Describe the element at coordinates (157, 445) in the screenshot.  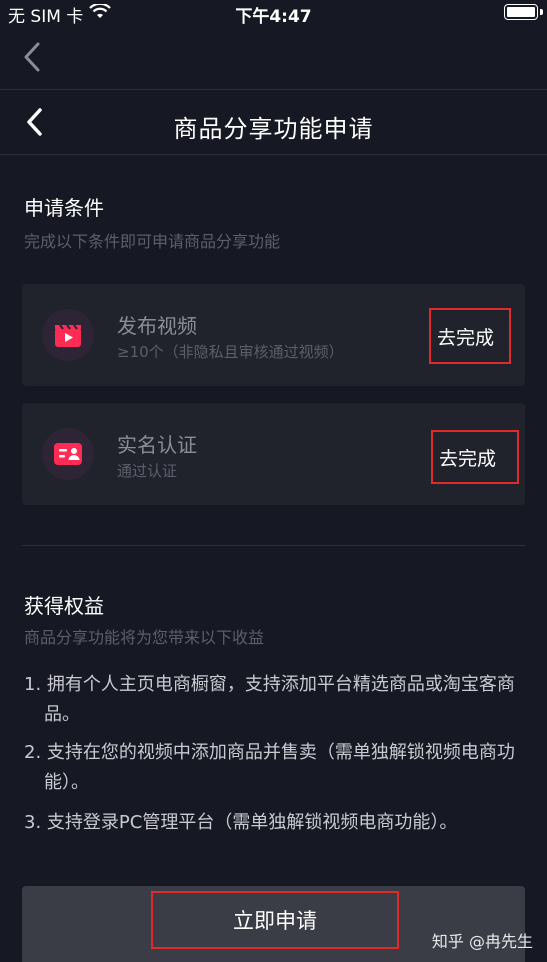
I see `condition-title: 实名认证` at that location.